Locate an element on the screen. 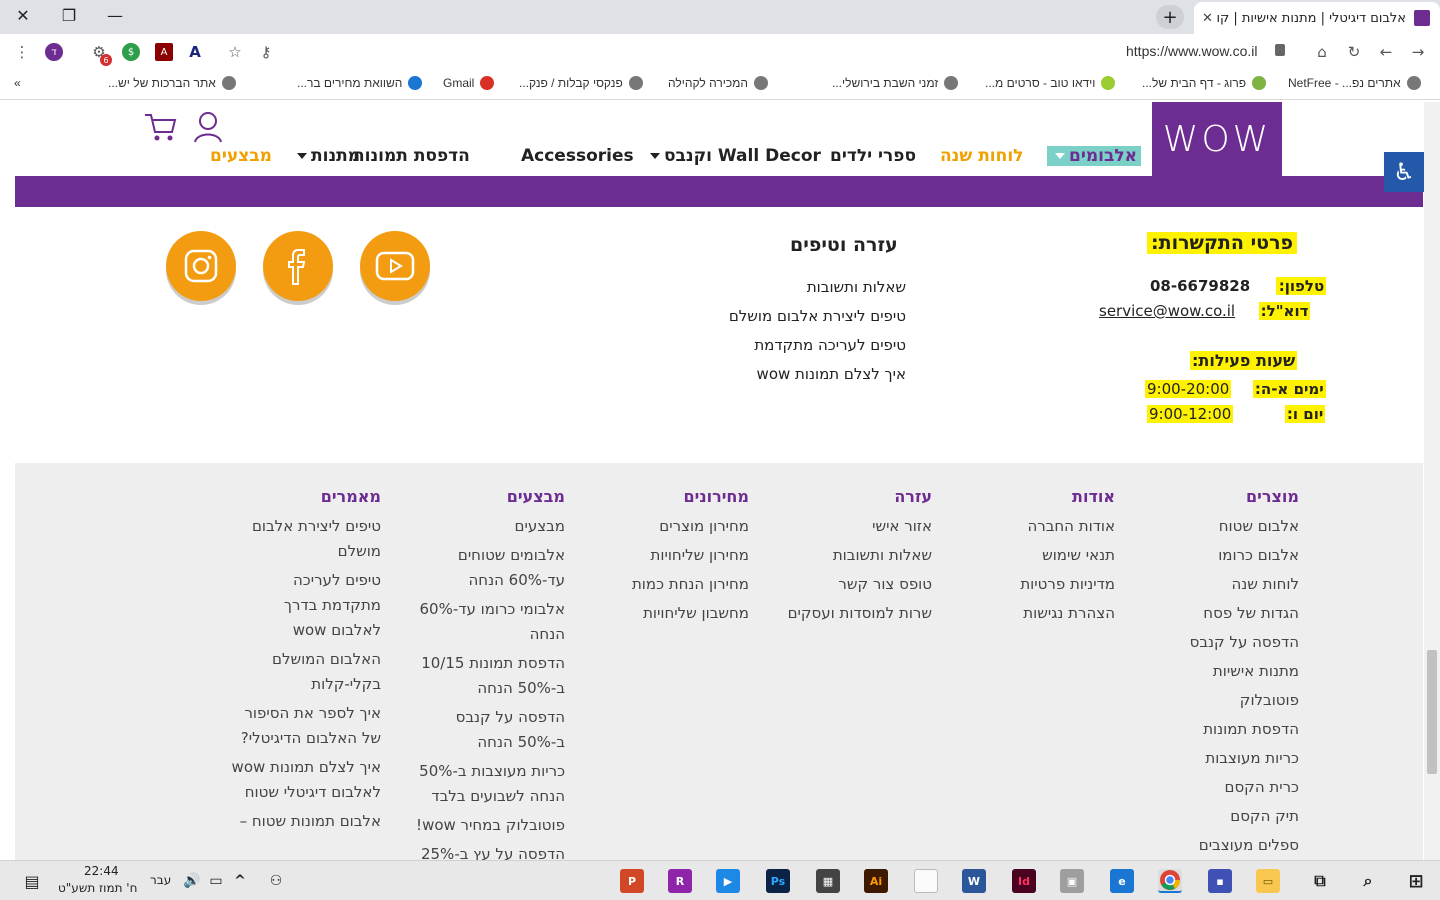 The image size is (1440, 900). indesign-icon: Id is located at coordinates (1024, 881).